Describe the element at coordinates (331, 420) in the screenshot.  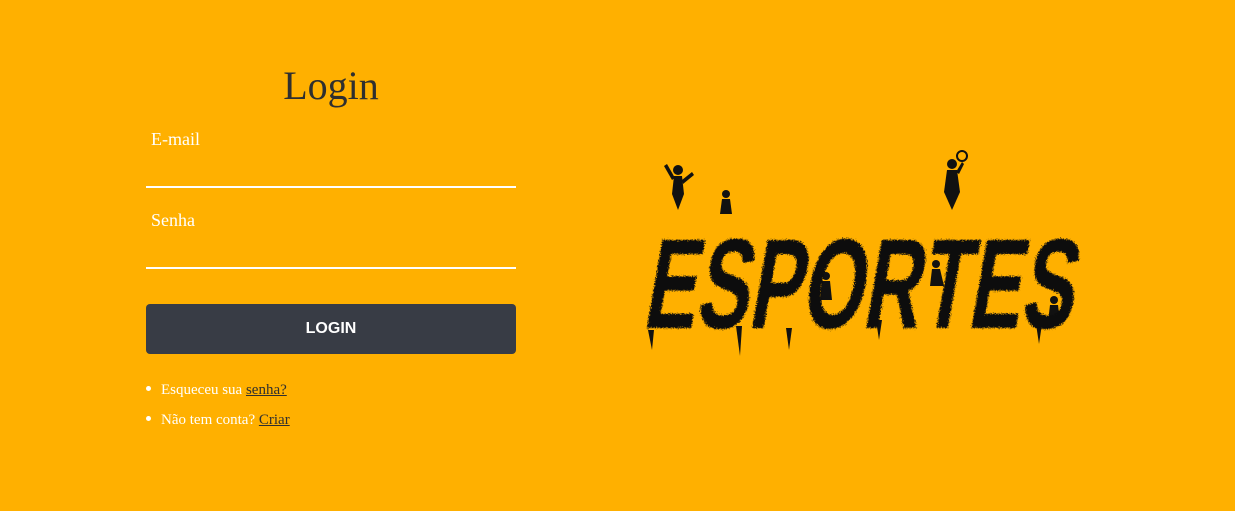
I see `signup-item: Não tem conta? Criar` at that location.